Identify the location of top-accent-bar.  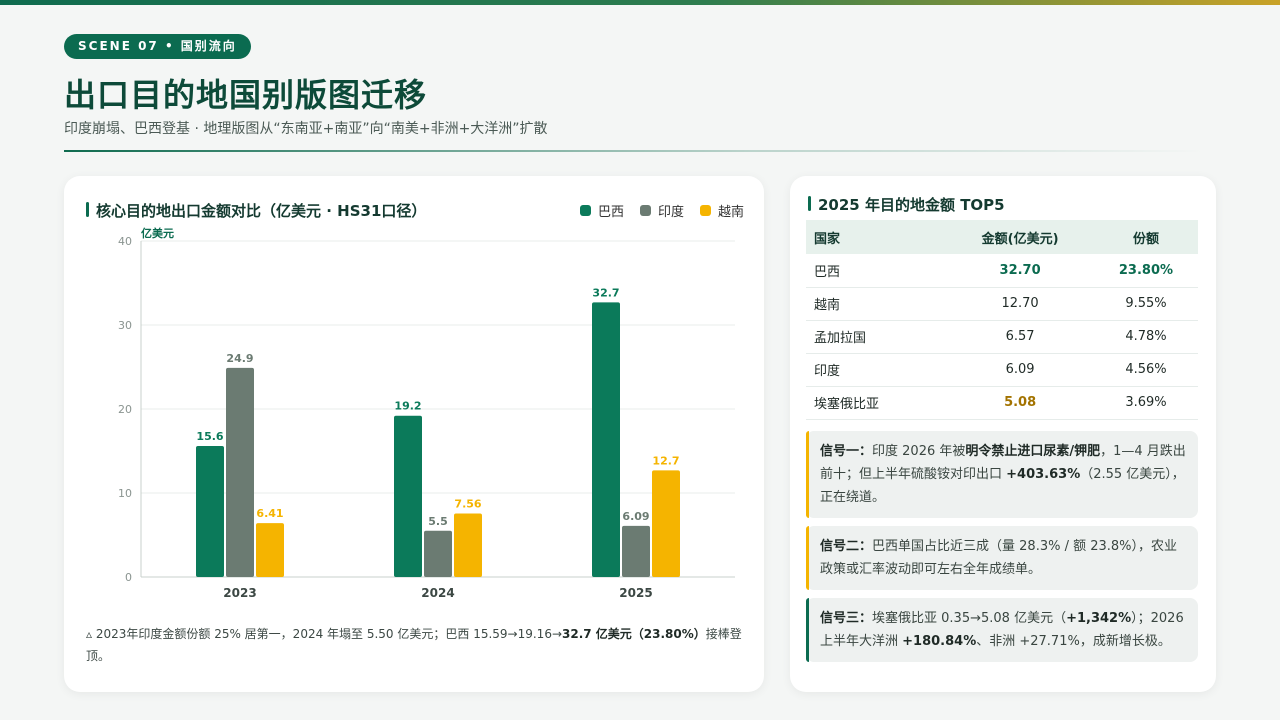
(640, 2).